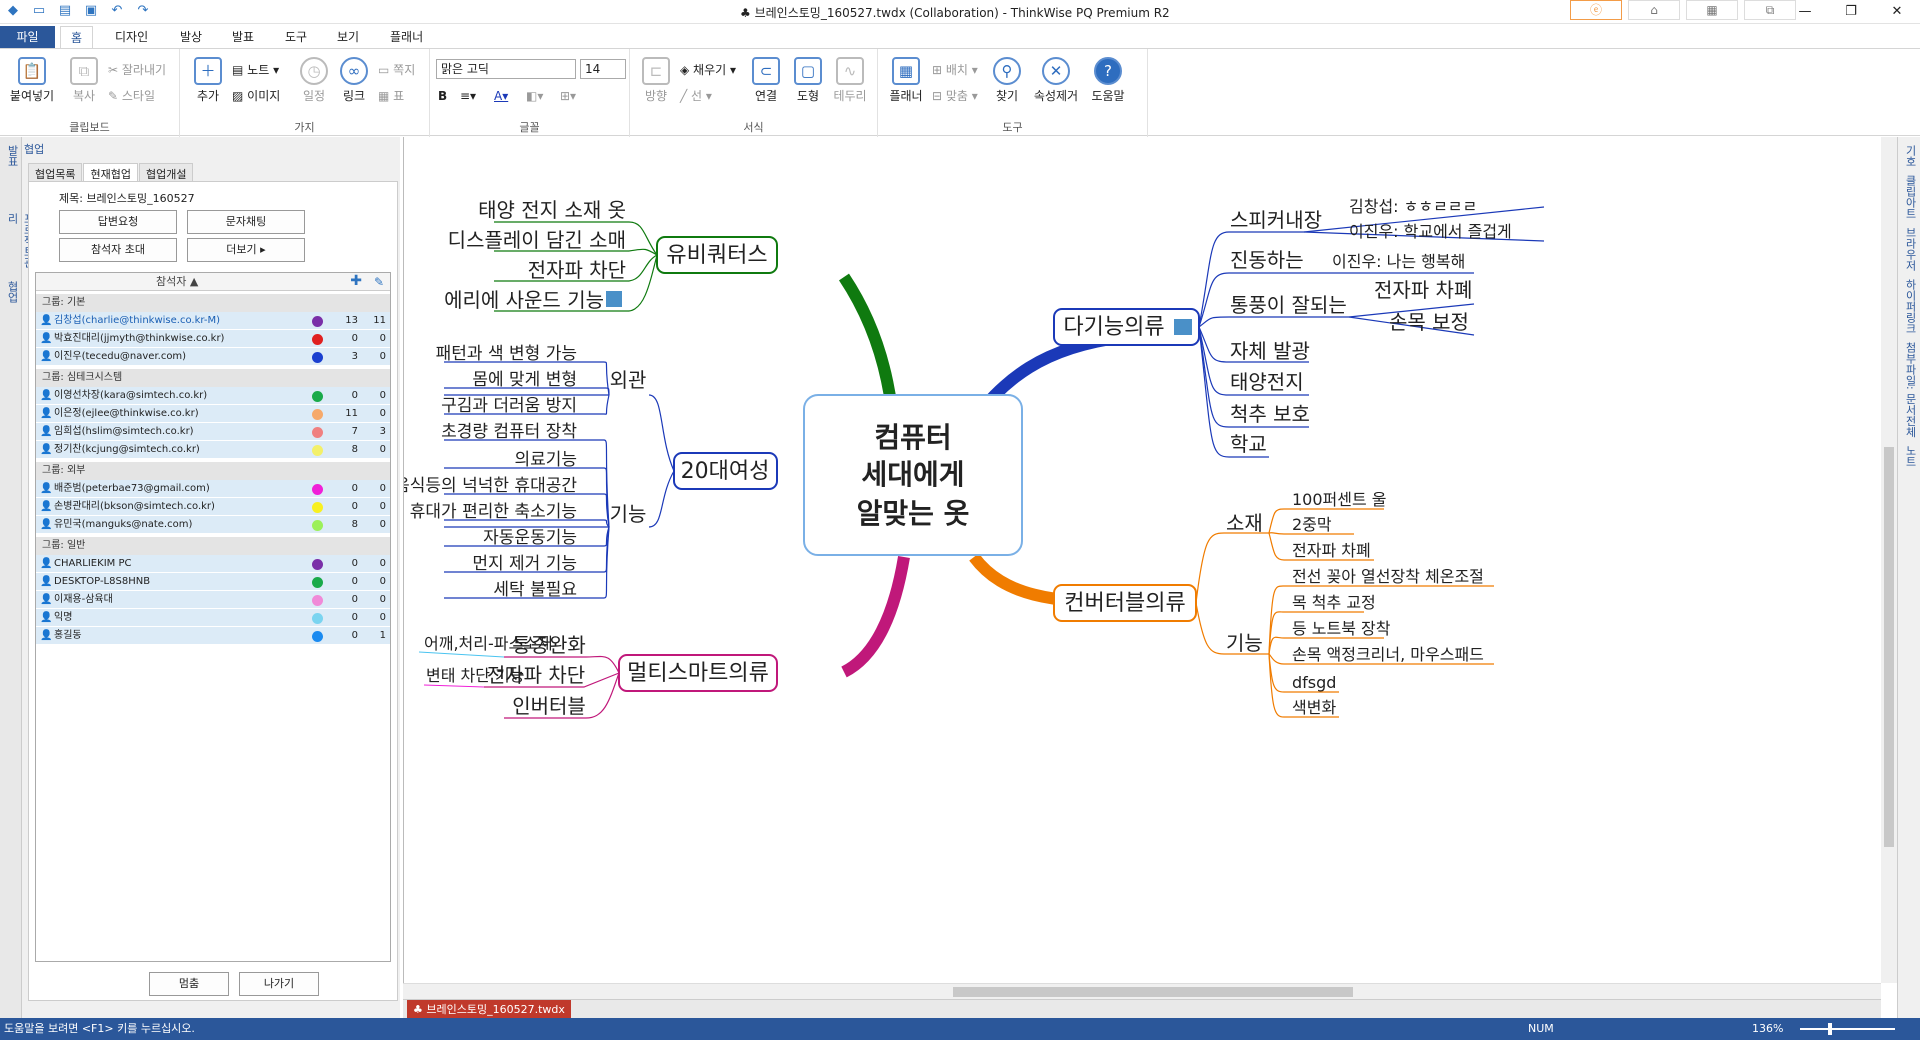  What do you see at coordinates (279, 984) in the screenshot?
I see `exit-button: 나가기` at bounding box center [279, 984].